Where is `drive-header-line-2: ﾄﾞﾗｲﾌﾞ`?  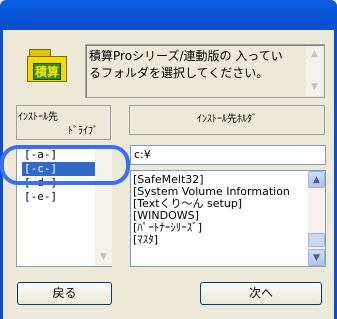
drive-header-line-2: ﾄﾞﾗｲﾌﾞ is located at coordinates (83, 131).